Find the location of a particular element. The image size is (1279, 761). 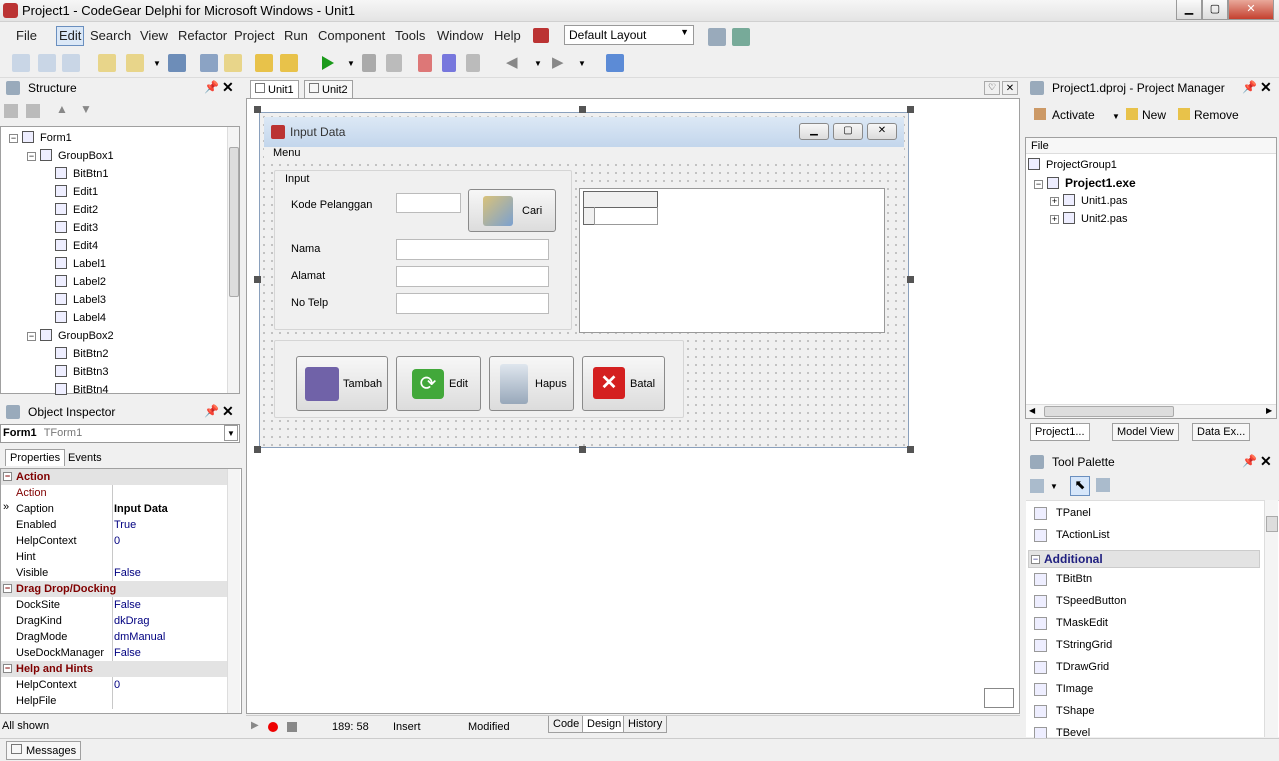

property-value: True is located at coordinates (125, 525).